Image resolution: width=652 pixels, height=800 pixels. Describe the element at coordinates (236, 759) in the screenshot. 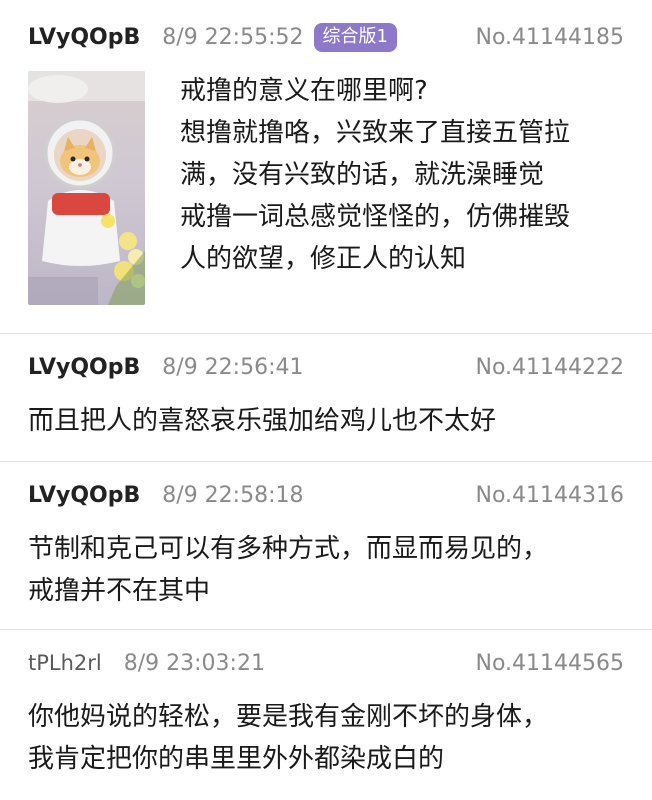

I see `content-line: 我肯定把你的串里里外外都染成白的` at that location.